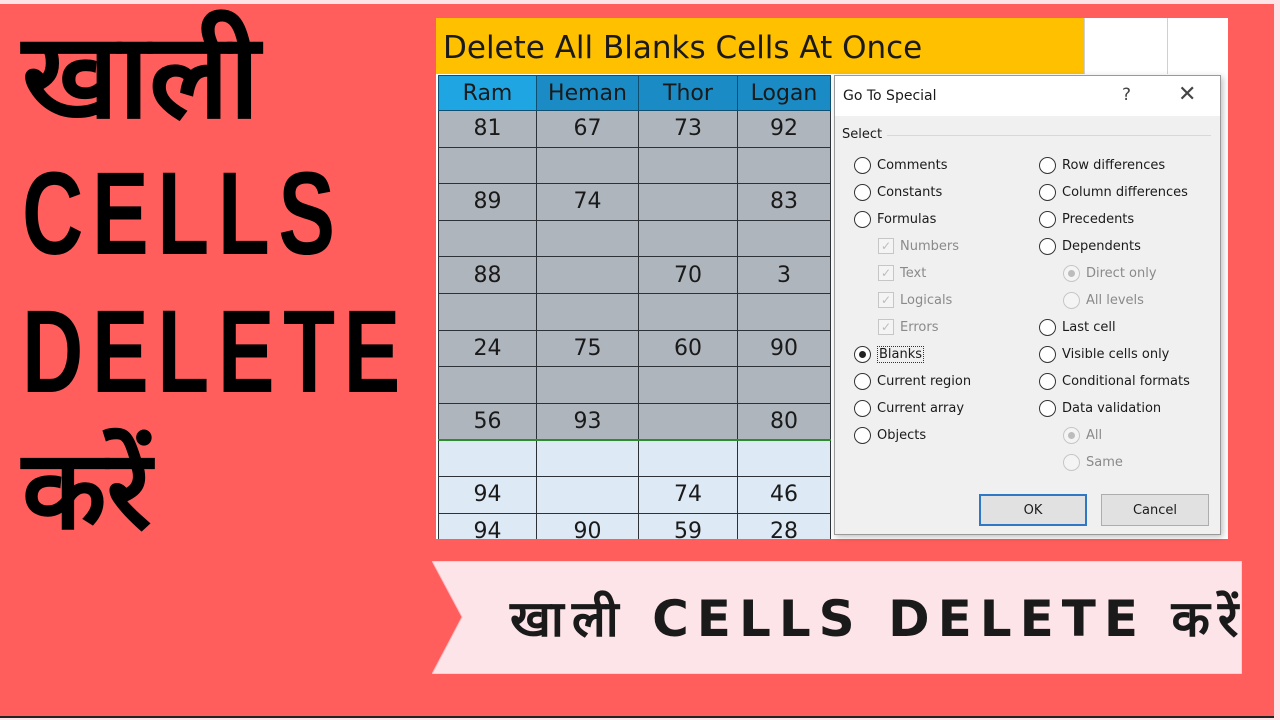  Describe the element at coordinates (902, 273) in the screenshot. I see `option-text: ✓ Text` at that location.